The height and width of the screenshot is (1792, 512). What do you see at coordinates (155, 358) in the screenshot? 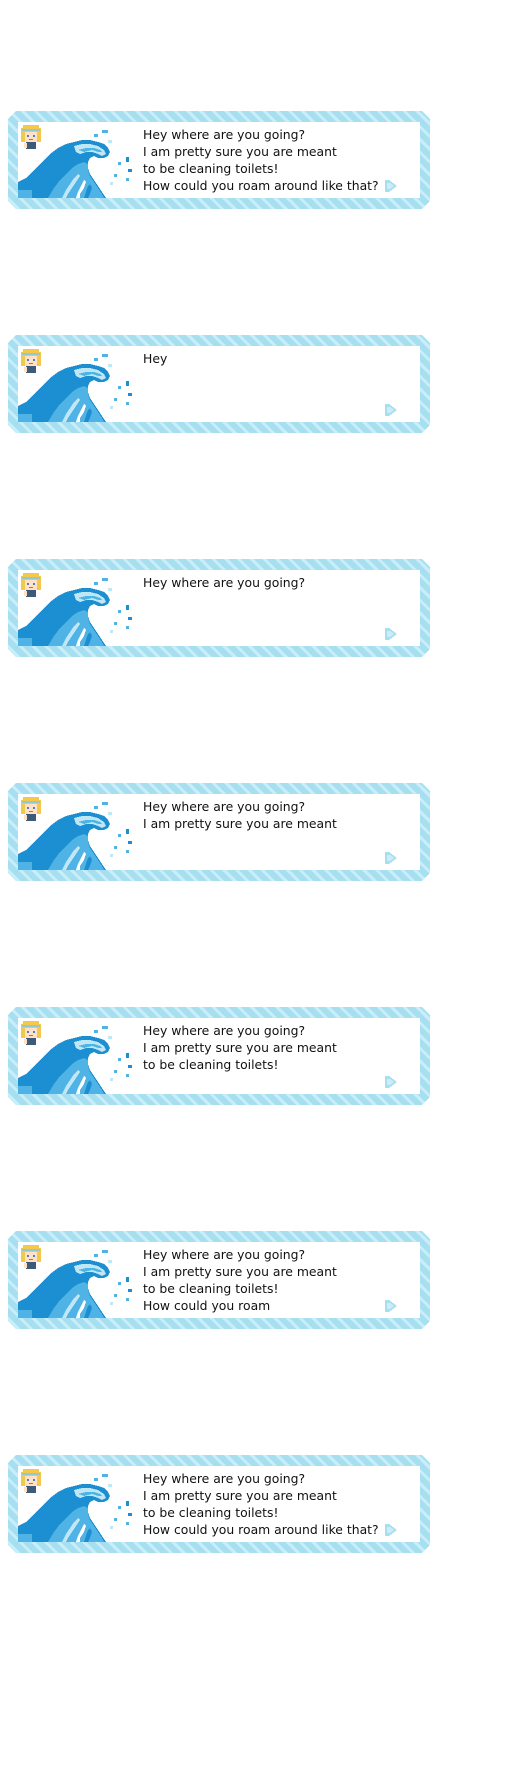
I see `dialog-line: Hey` at bounding box center [155, 358].